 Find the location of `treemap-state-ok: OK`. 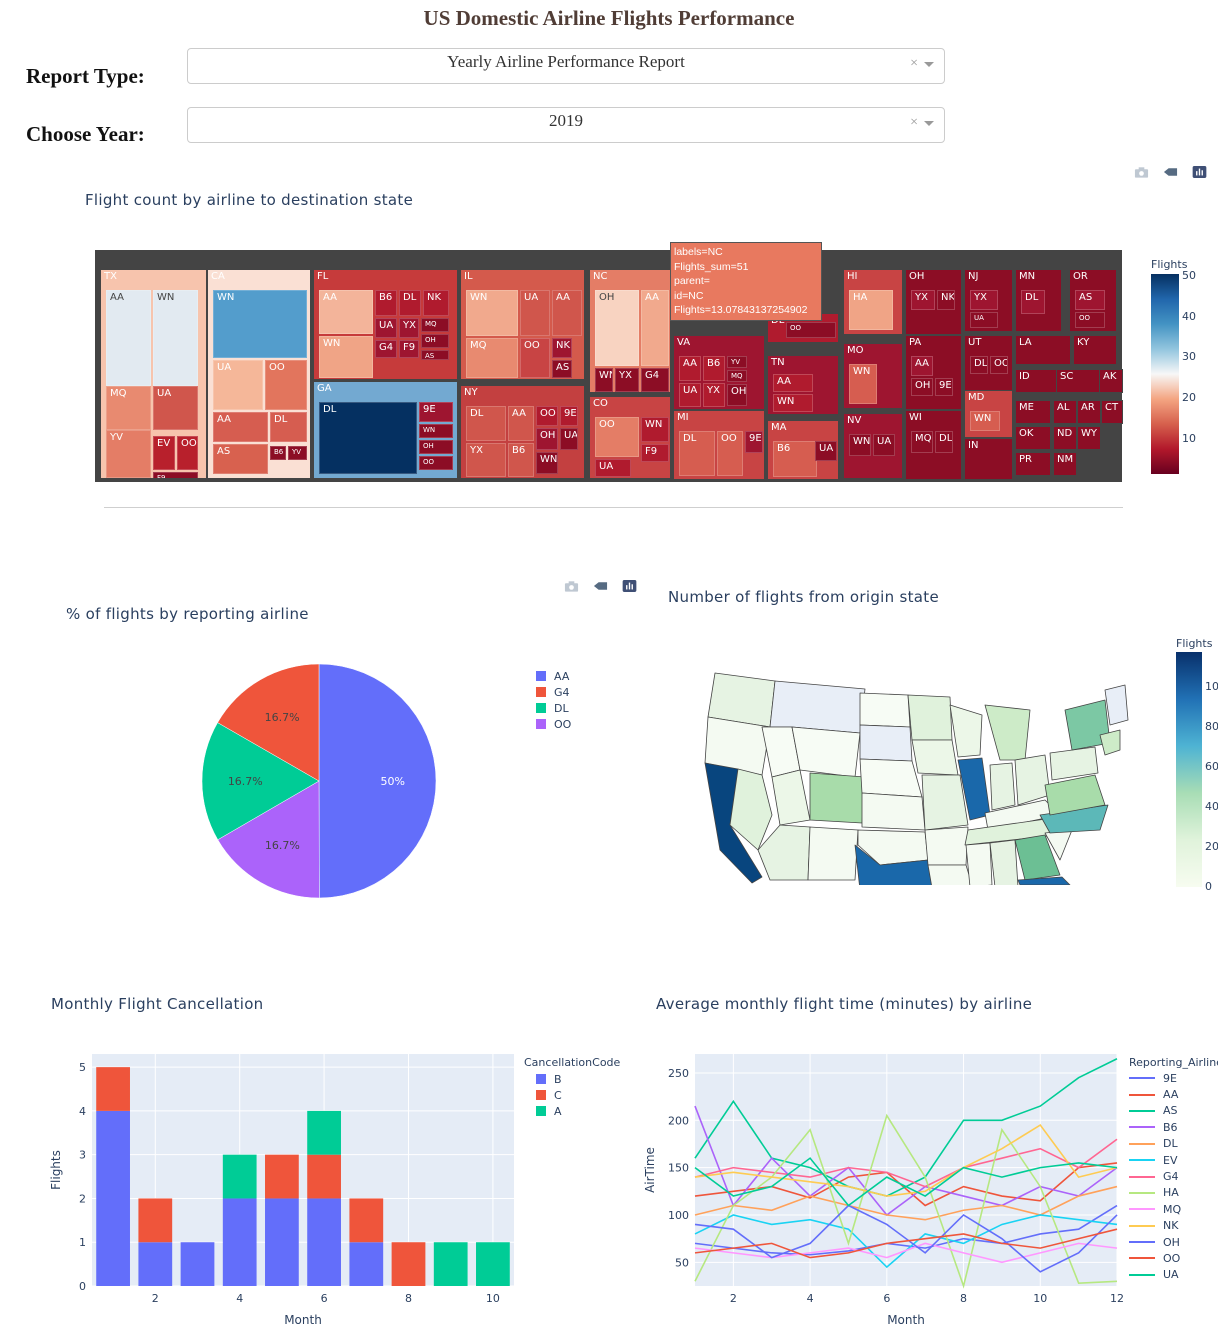

treemap-state-ok: OK is located at coordinates (1033, 438).